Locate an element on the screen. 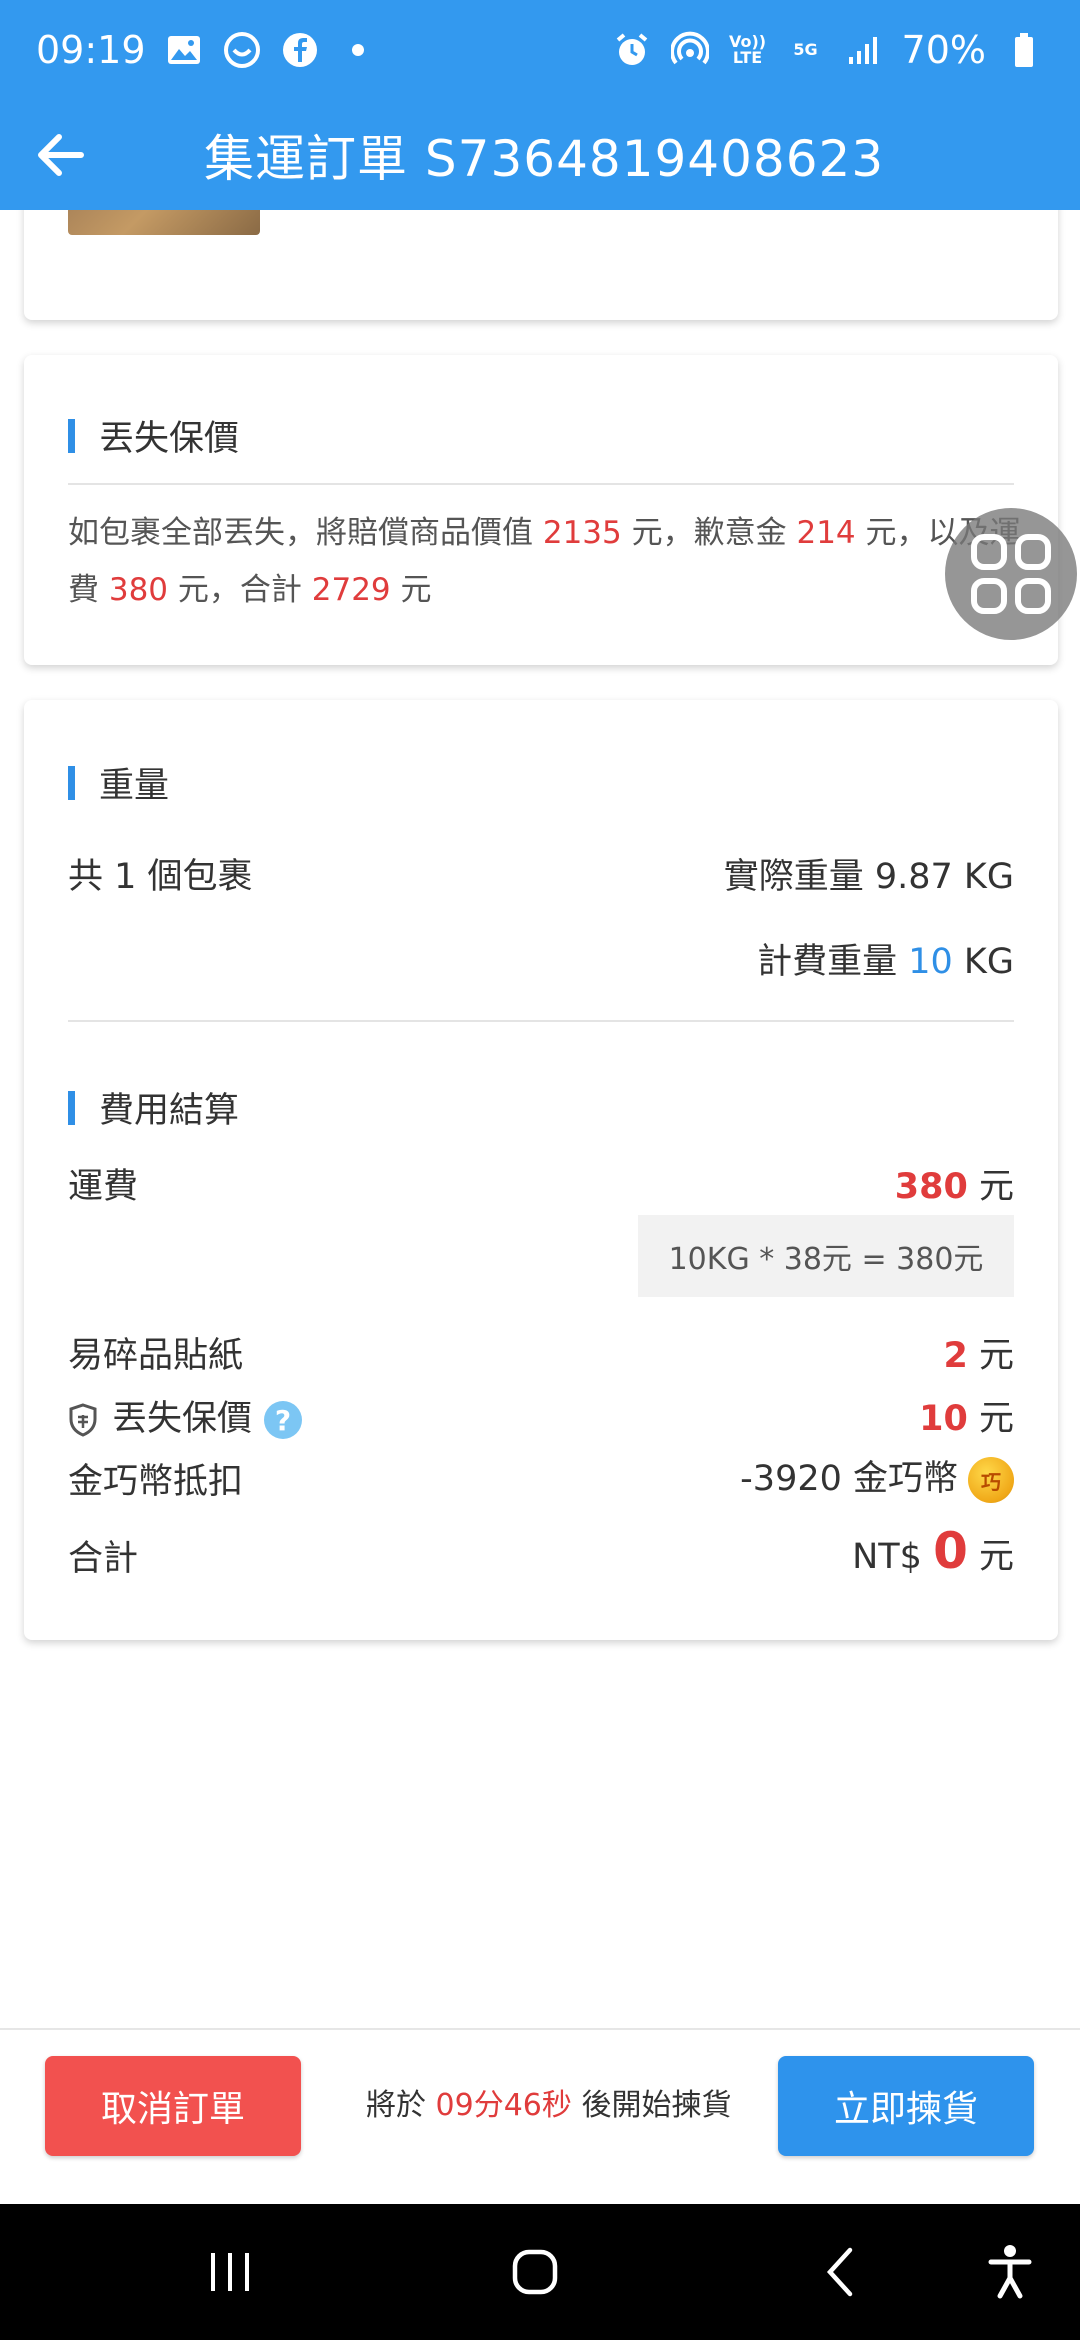  actual-weight: 實際重量 9.87 KG is located at coordinates (868, 877).